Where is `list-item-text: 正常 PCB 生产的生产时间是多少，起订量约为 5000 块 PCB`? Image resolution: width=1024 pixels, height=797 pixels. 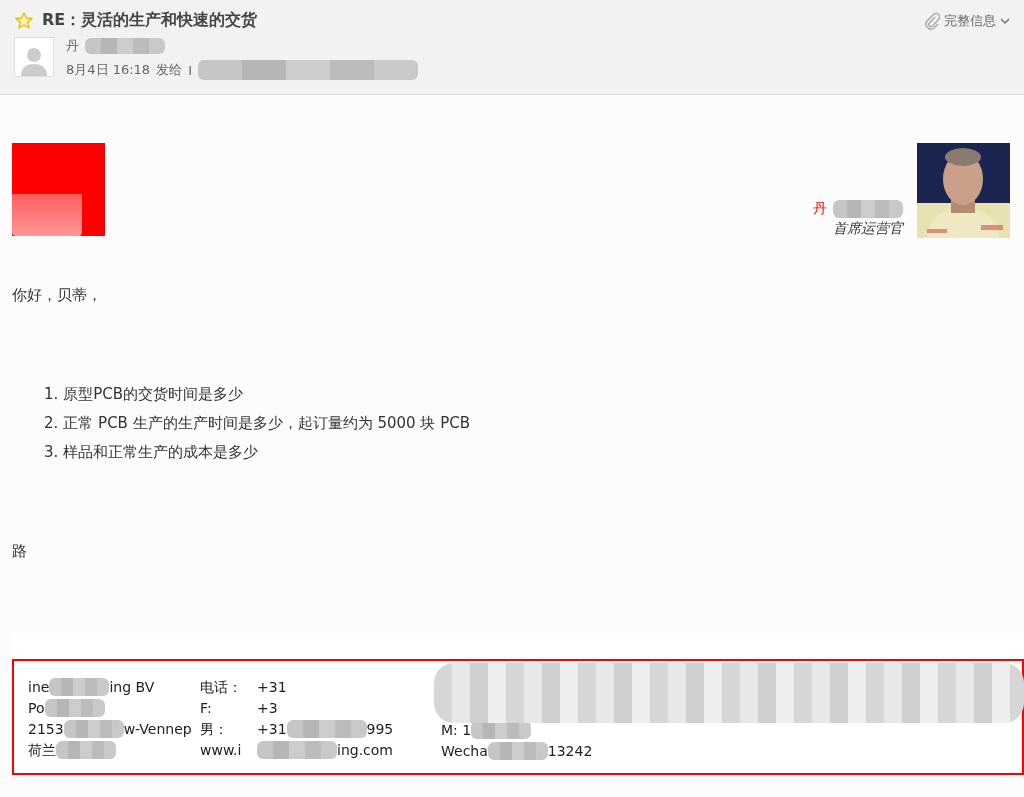
list-item-text: 正常 PCB 生产的生产时间是多少，起订量约为 5000 块 PCB is located at coordinates (266, 423).